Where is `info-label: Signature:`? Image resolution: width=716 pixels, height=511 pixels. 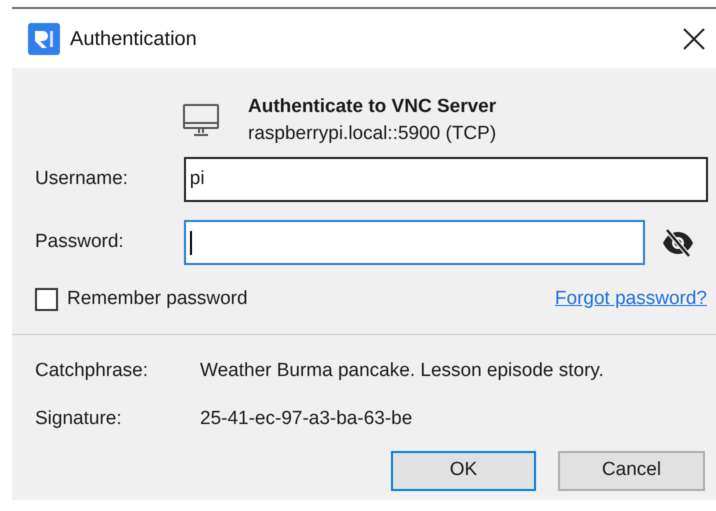
info-label: Signature: is located at coordinates (79, 419).